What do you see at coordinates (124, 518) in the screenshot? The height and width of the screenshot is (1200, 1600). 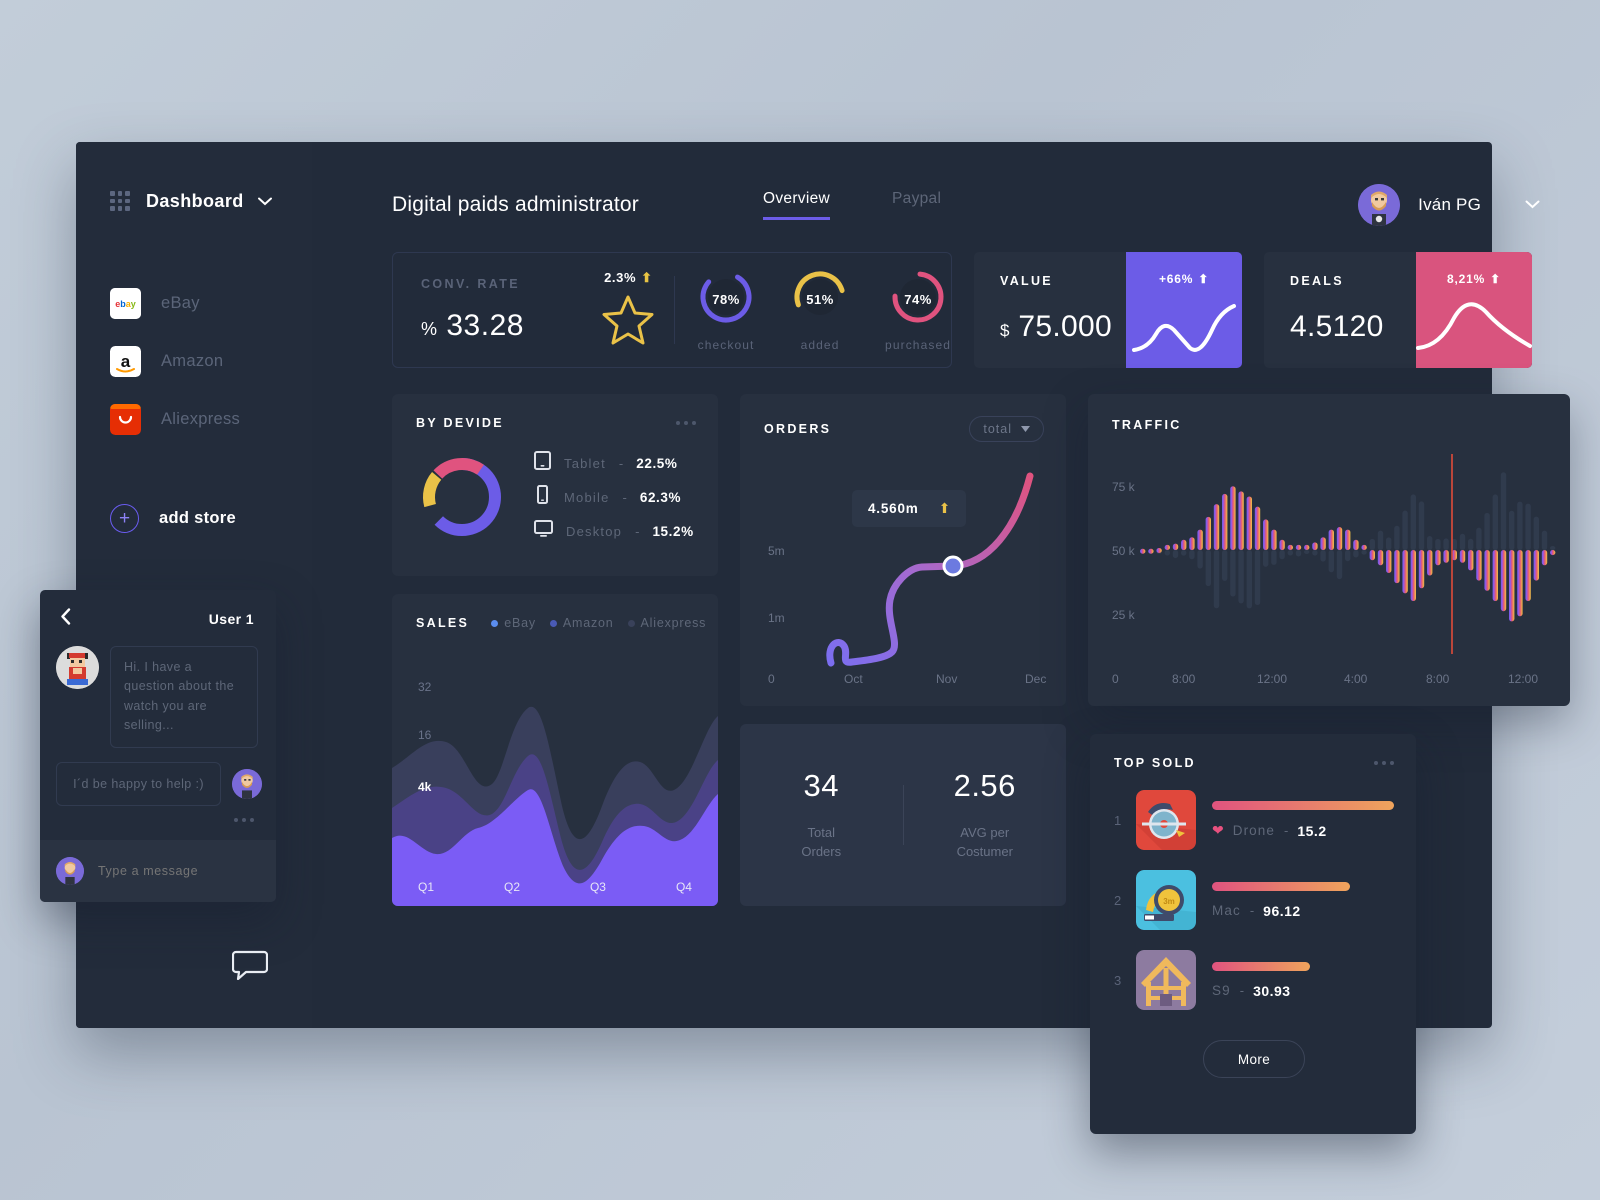 I see `plus-icon: +` at bounding box center [124, 518].